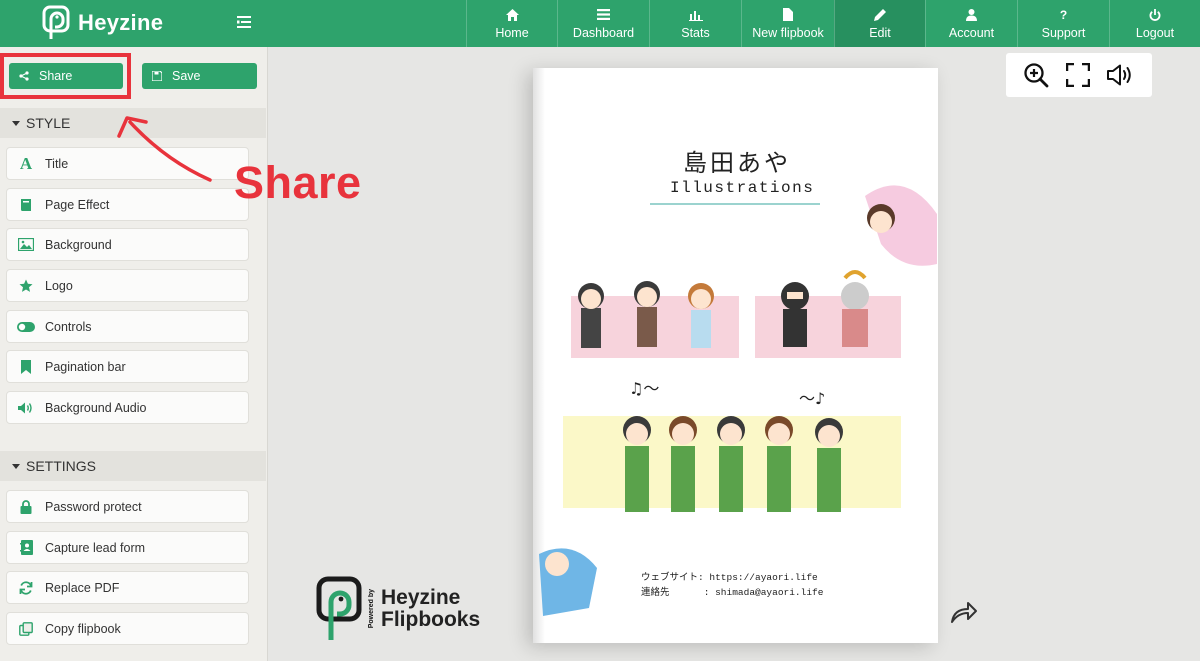  Describe the element at coordinates (127, 587) in the screenshot. I see `menu-item-replace-pdf: Replace PDF` at that location.